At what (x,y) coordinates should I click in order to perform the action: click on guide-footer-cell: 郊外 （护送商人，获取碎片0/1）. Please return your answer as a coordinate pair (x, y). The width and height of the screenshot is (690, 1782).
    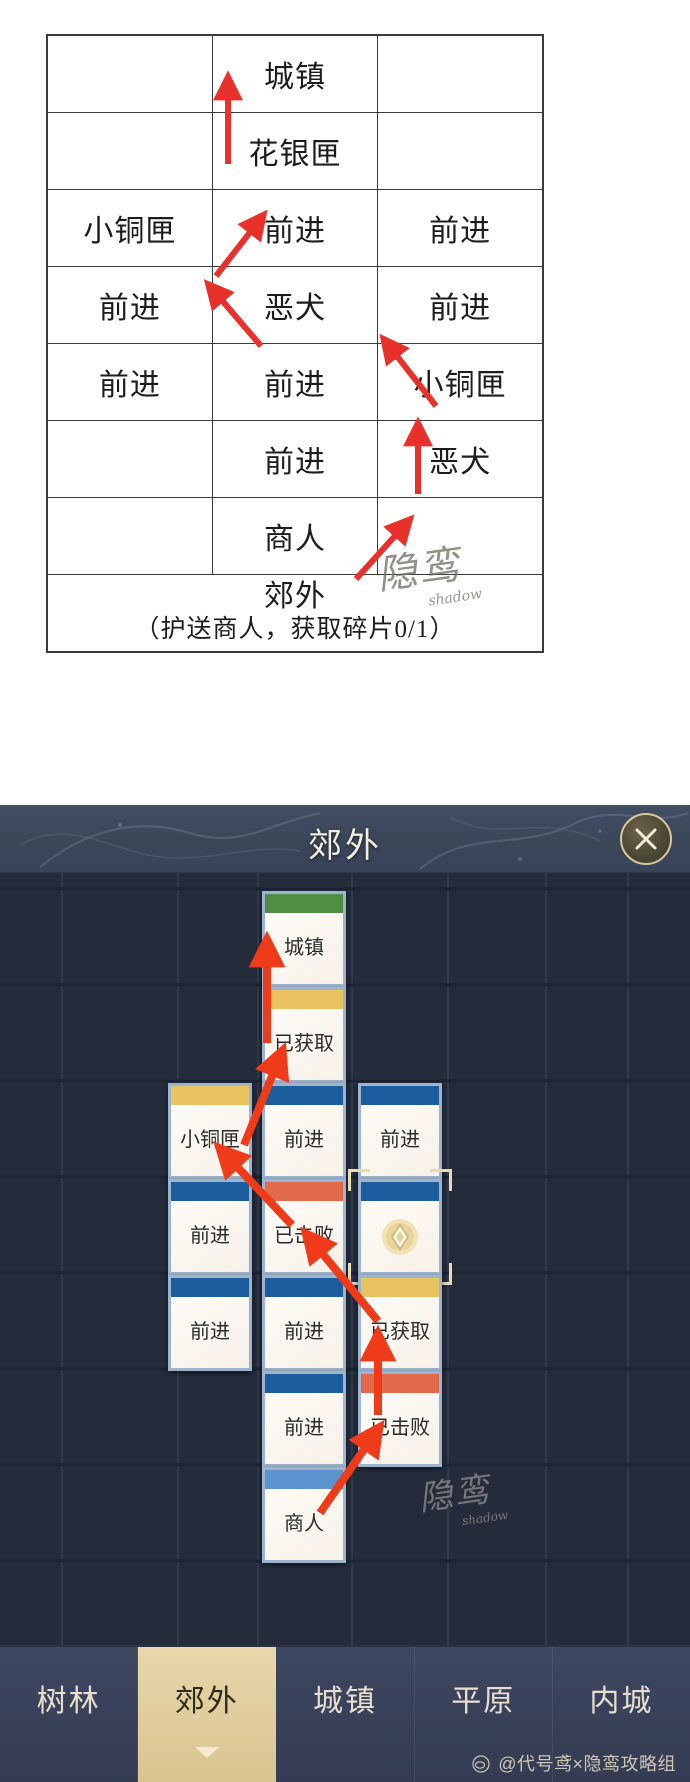
    Looking at the image, I should click on (295, 613).